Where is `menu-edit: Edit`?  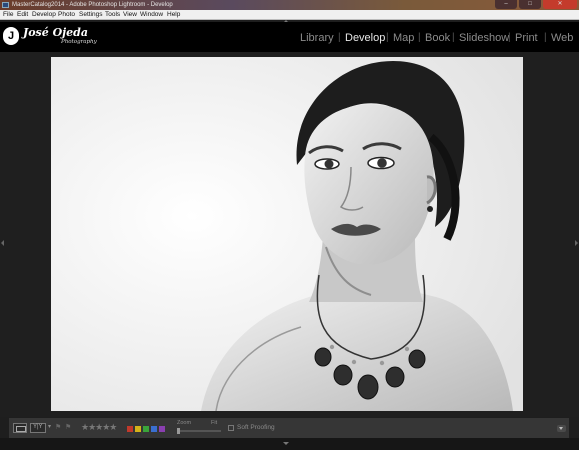
menu-edit: Edit is located at coordinates (22, 15).